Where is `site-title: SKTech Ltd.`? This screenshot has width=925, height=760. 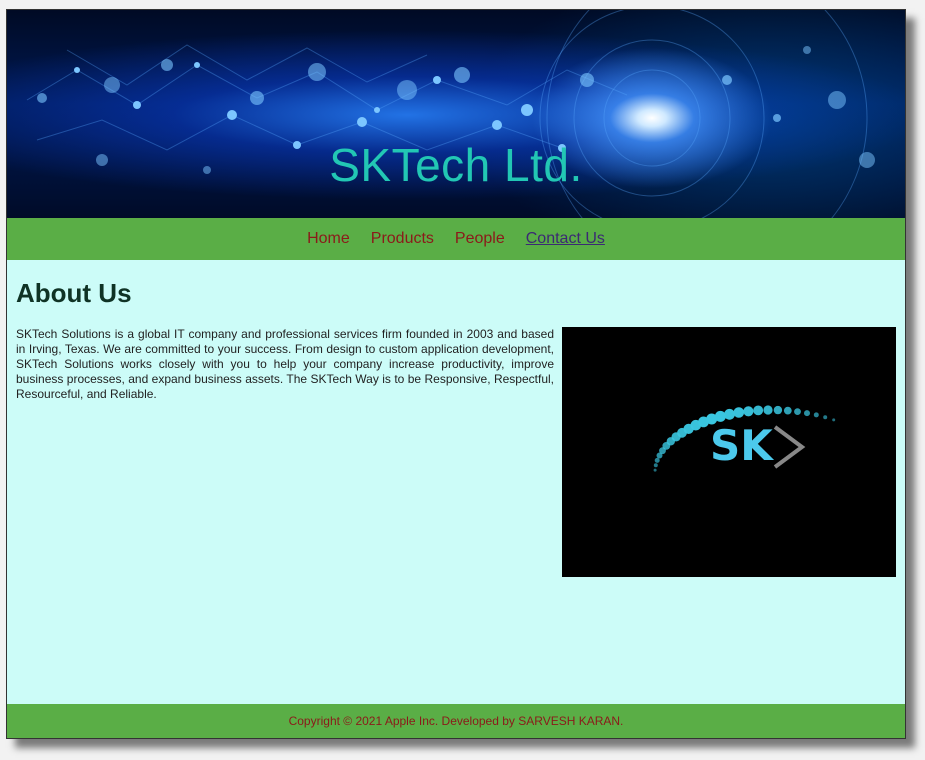 site-title: SKTech Ltd. is located at coordinates (456, 165).